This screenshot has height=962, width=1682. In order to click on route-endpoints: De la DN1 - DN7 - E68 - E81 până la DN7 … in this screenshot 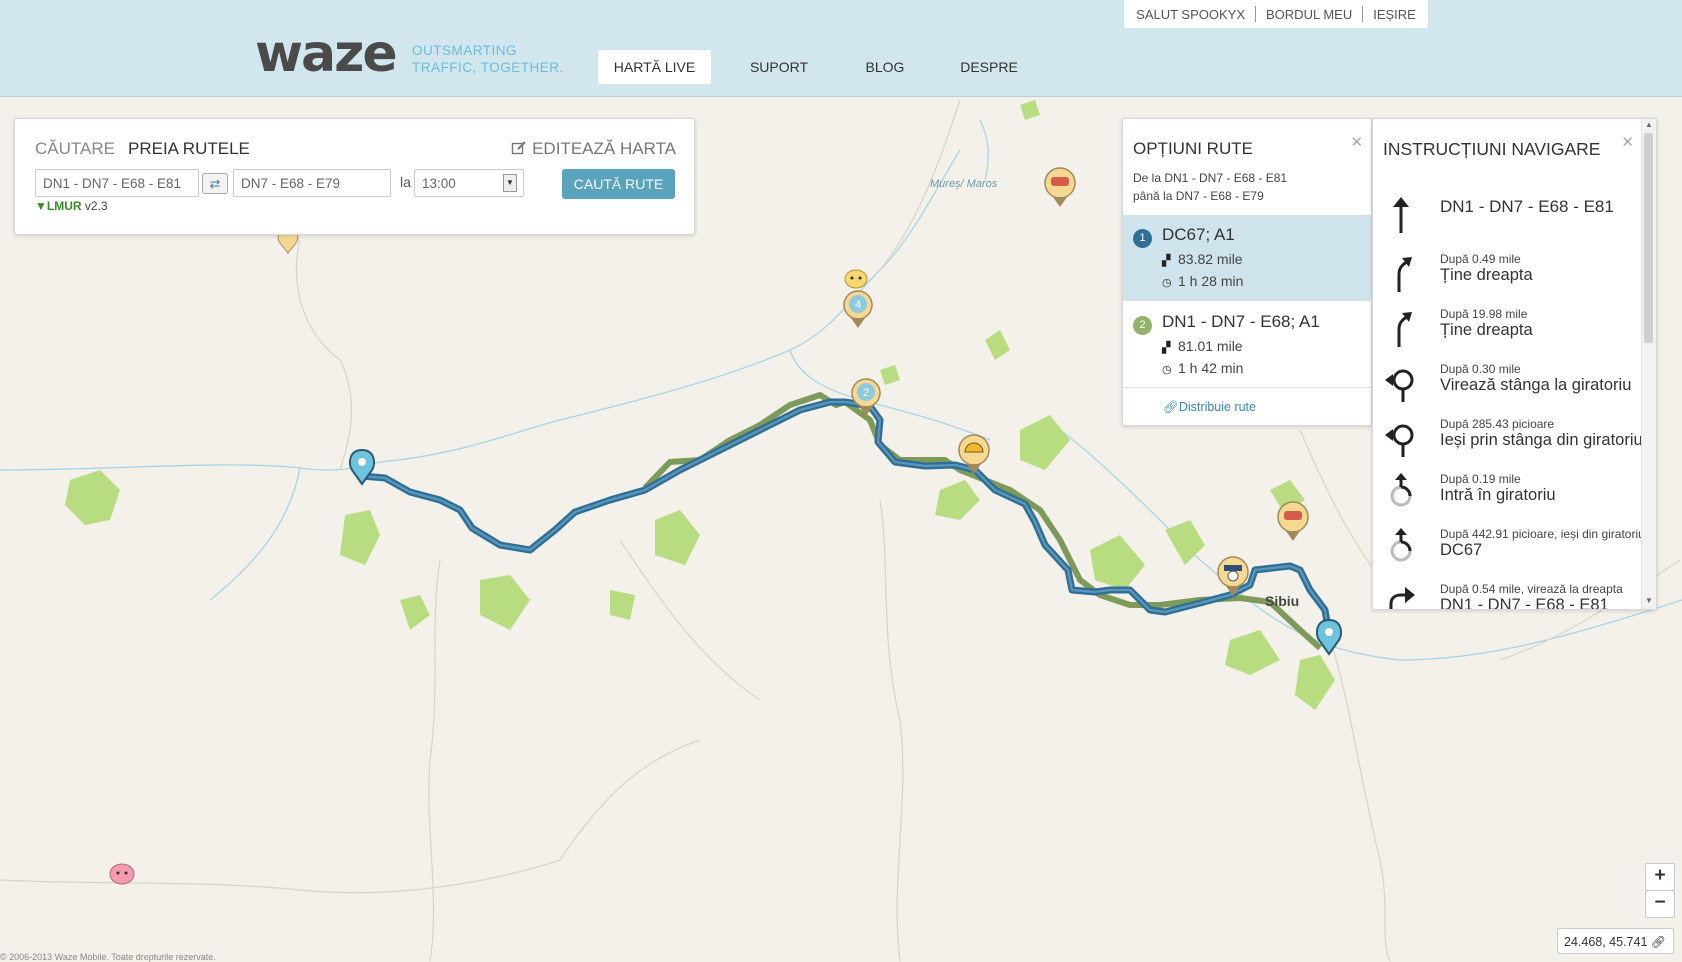, I will do `click(1210, 187)`.